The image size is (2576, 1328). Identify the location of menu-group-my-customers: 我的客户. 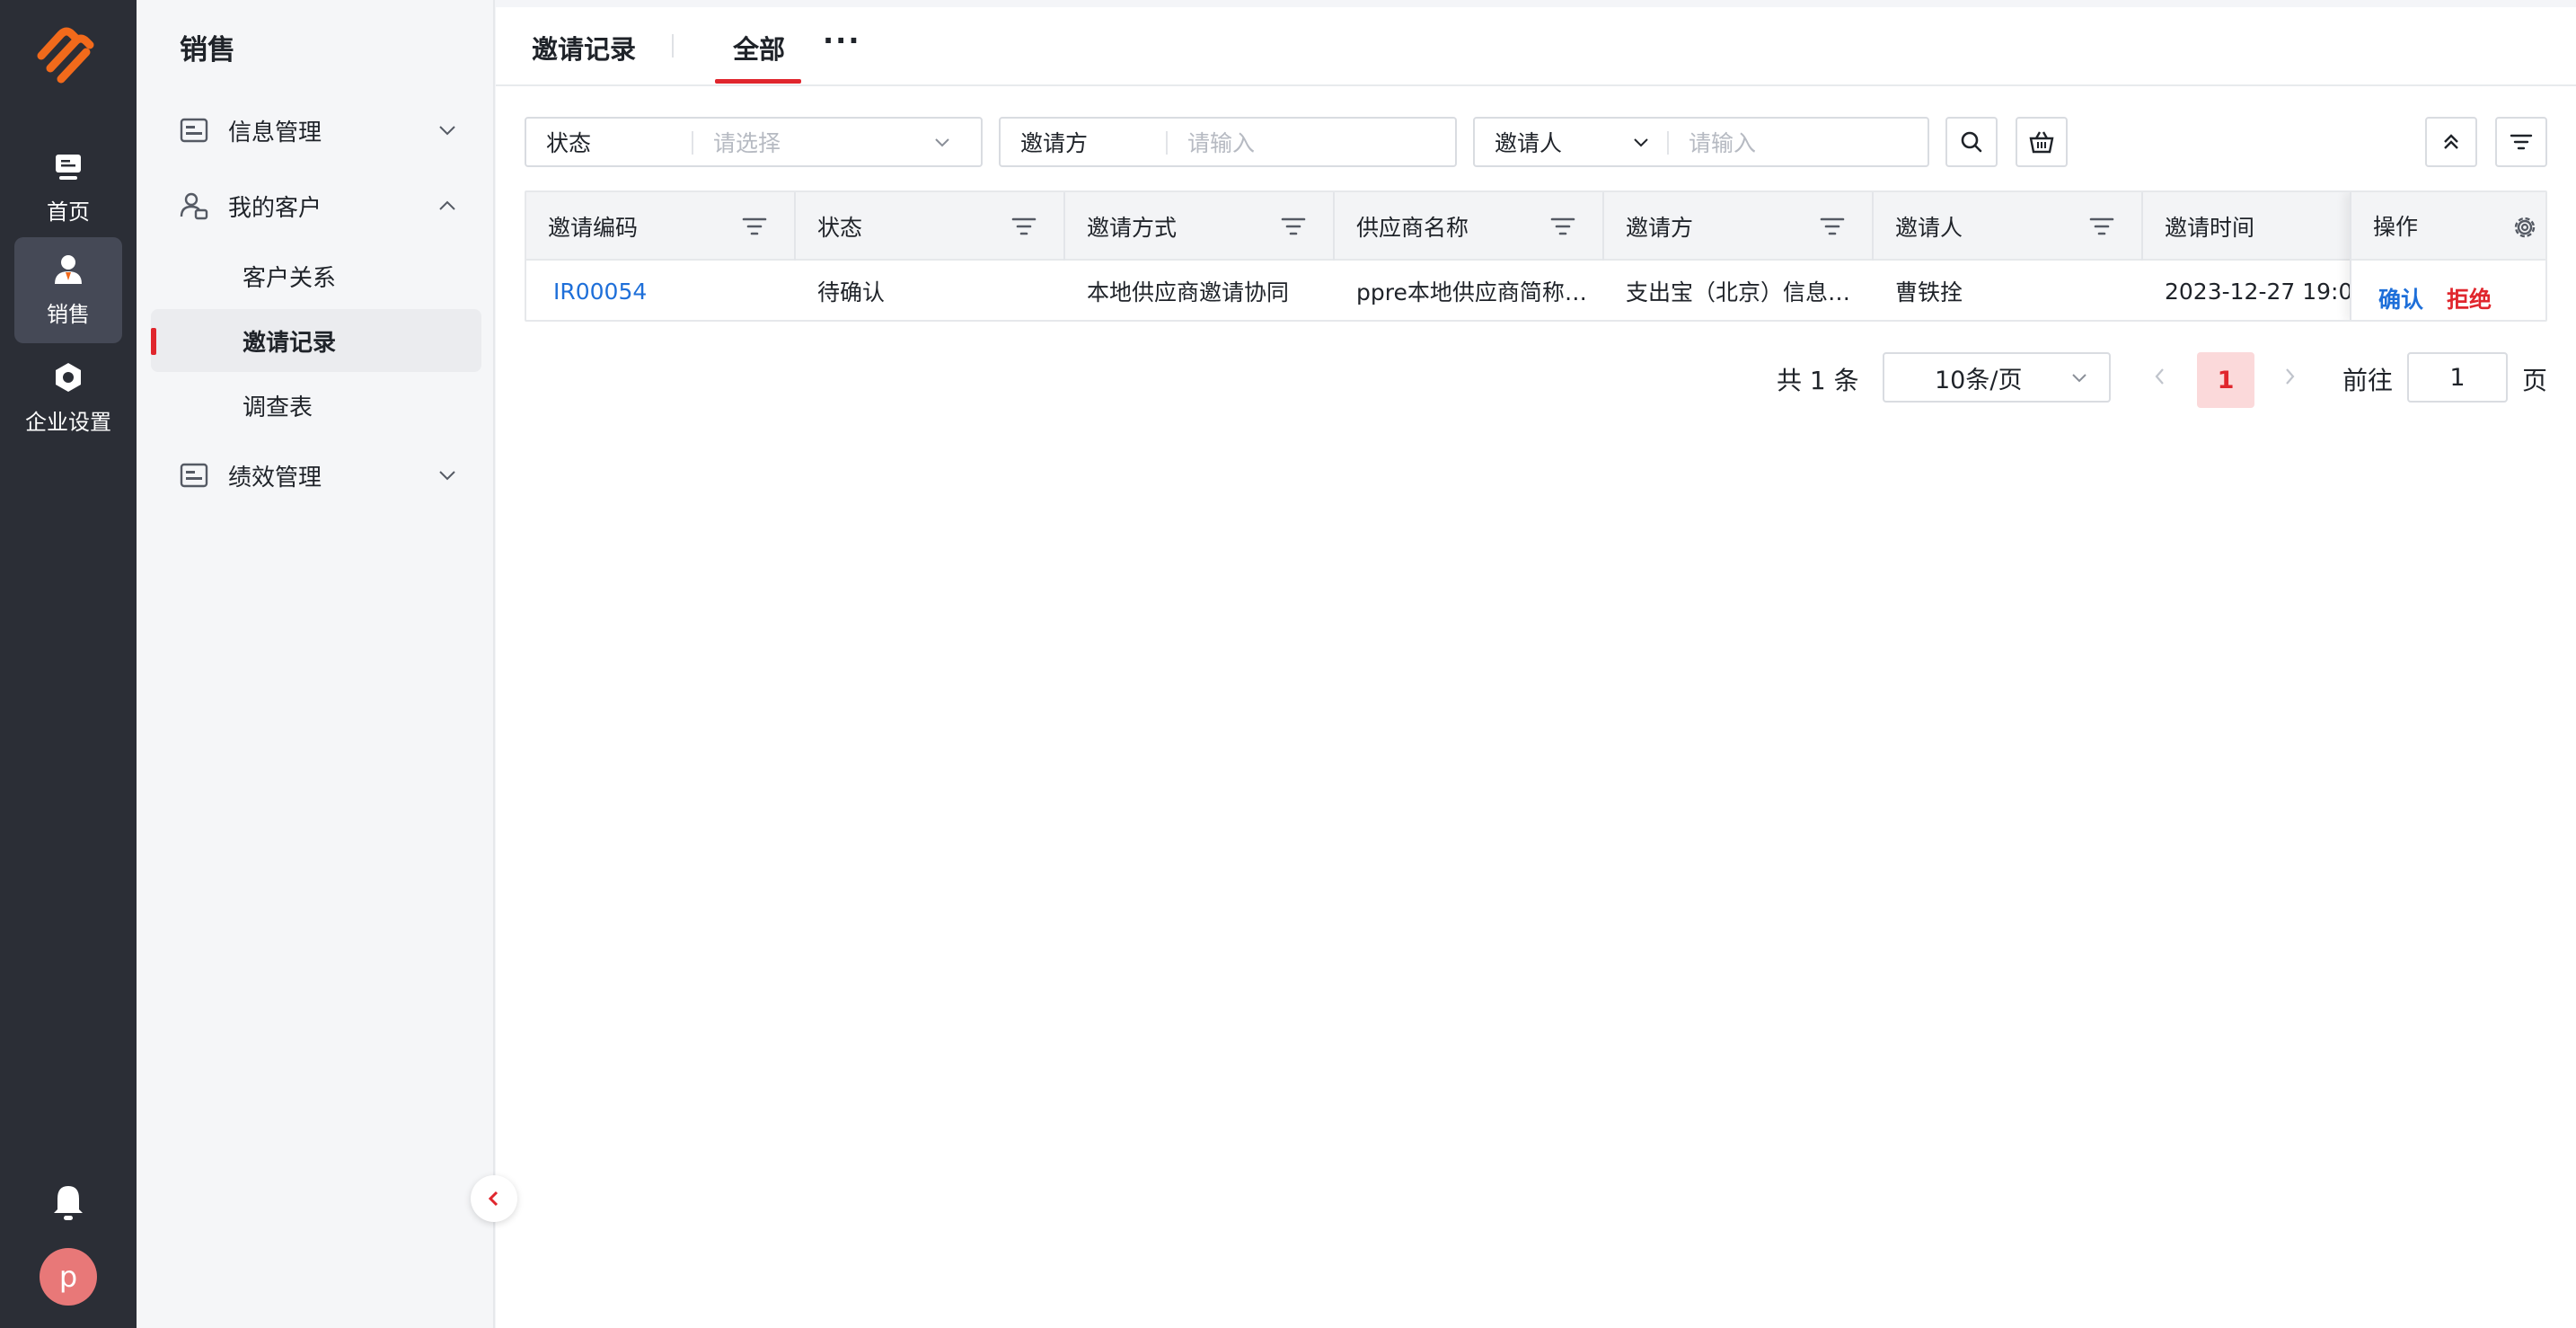
(319, 206).